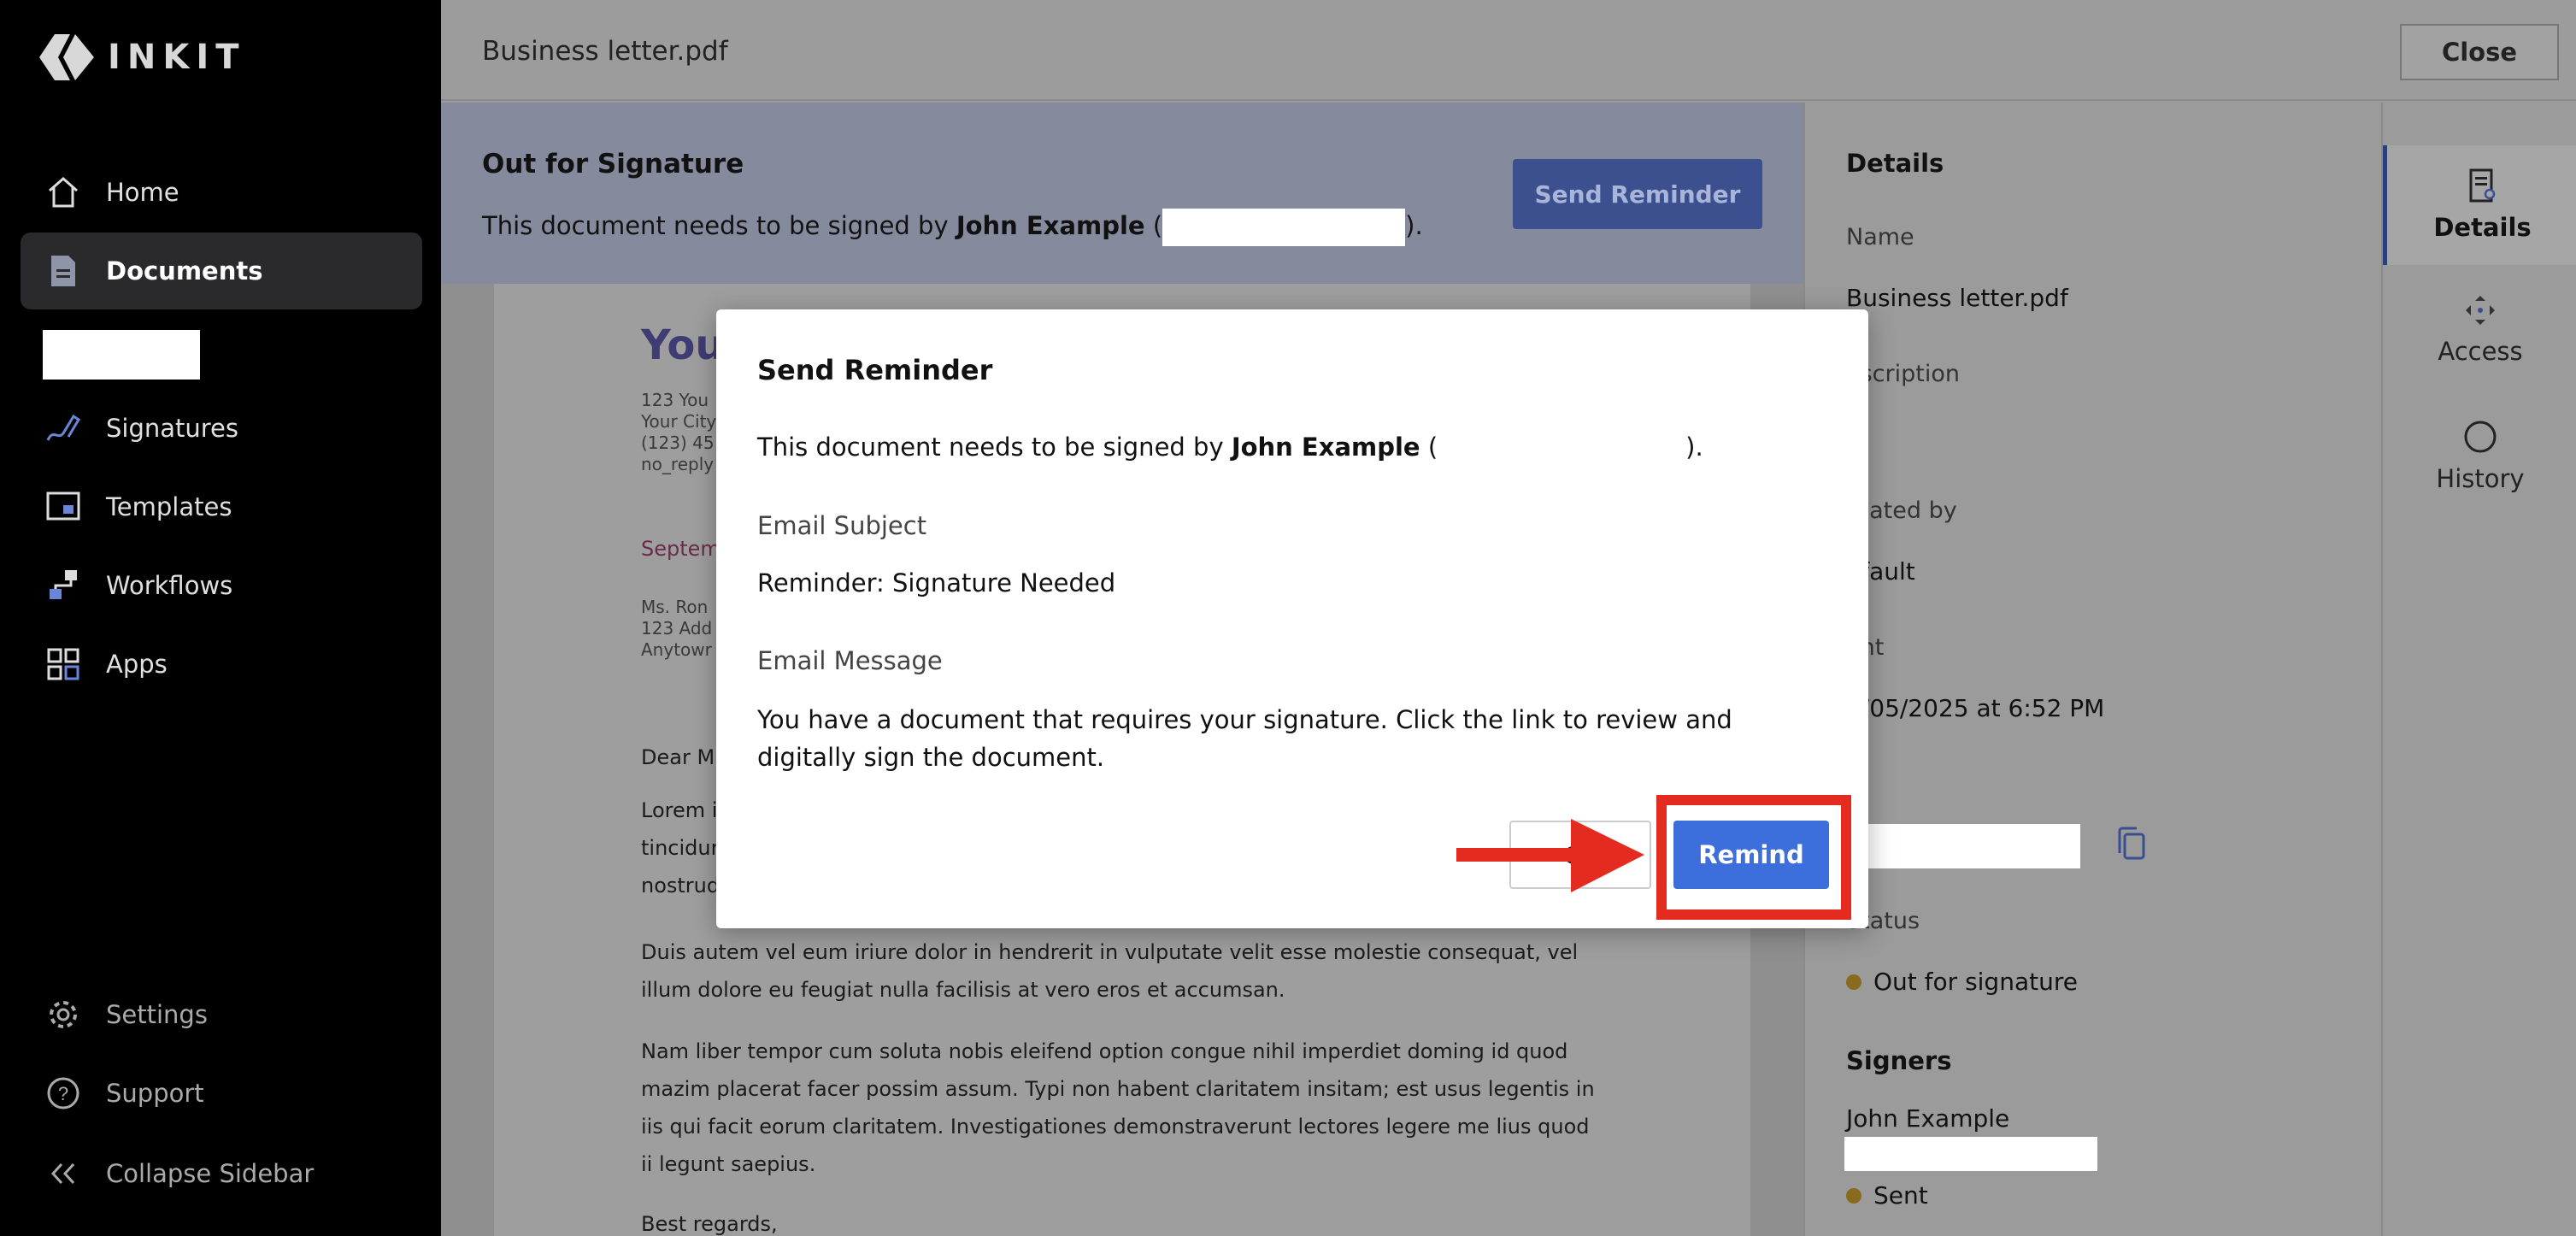 The image size is (2576, 1236). What do you see at coordinates (2482, 227) in the screenshot?
I see `tab-label: Details` at bounding box center [2482, 227].